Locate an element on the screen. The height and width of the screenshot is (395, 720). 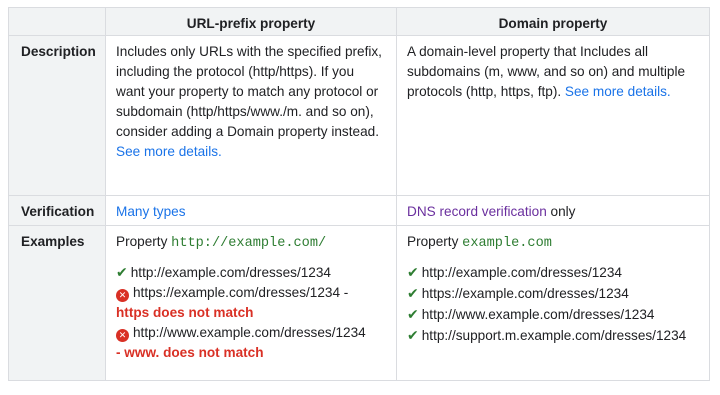
url-prefix-see-more-link: See more details. is located at coordinates (169, 151).